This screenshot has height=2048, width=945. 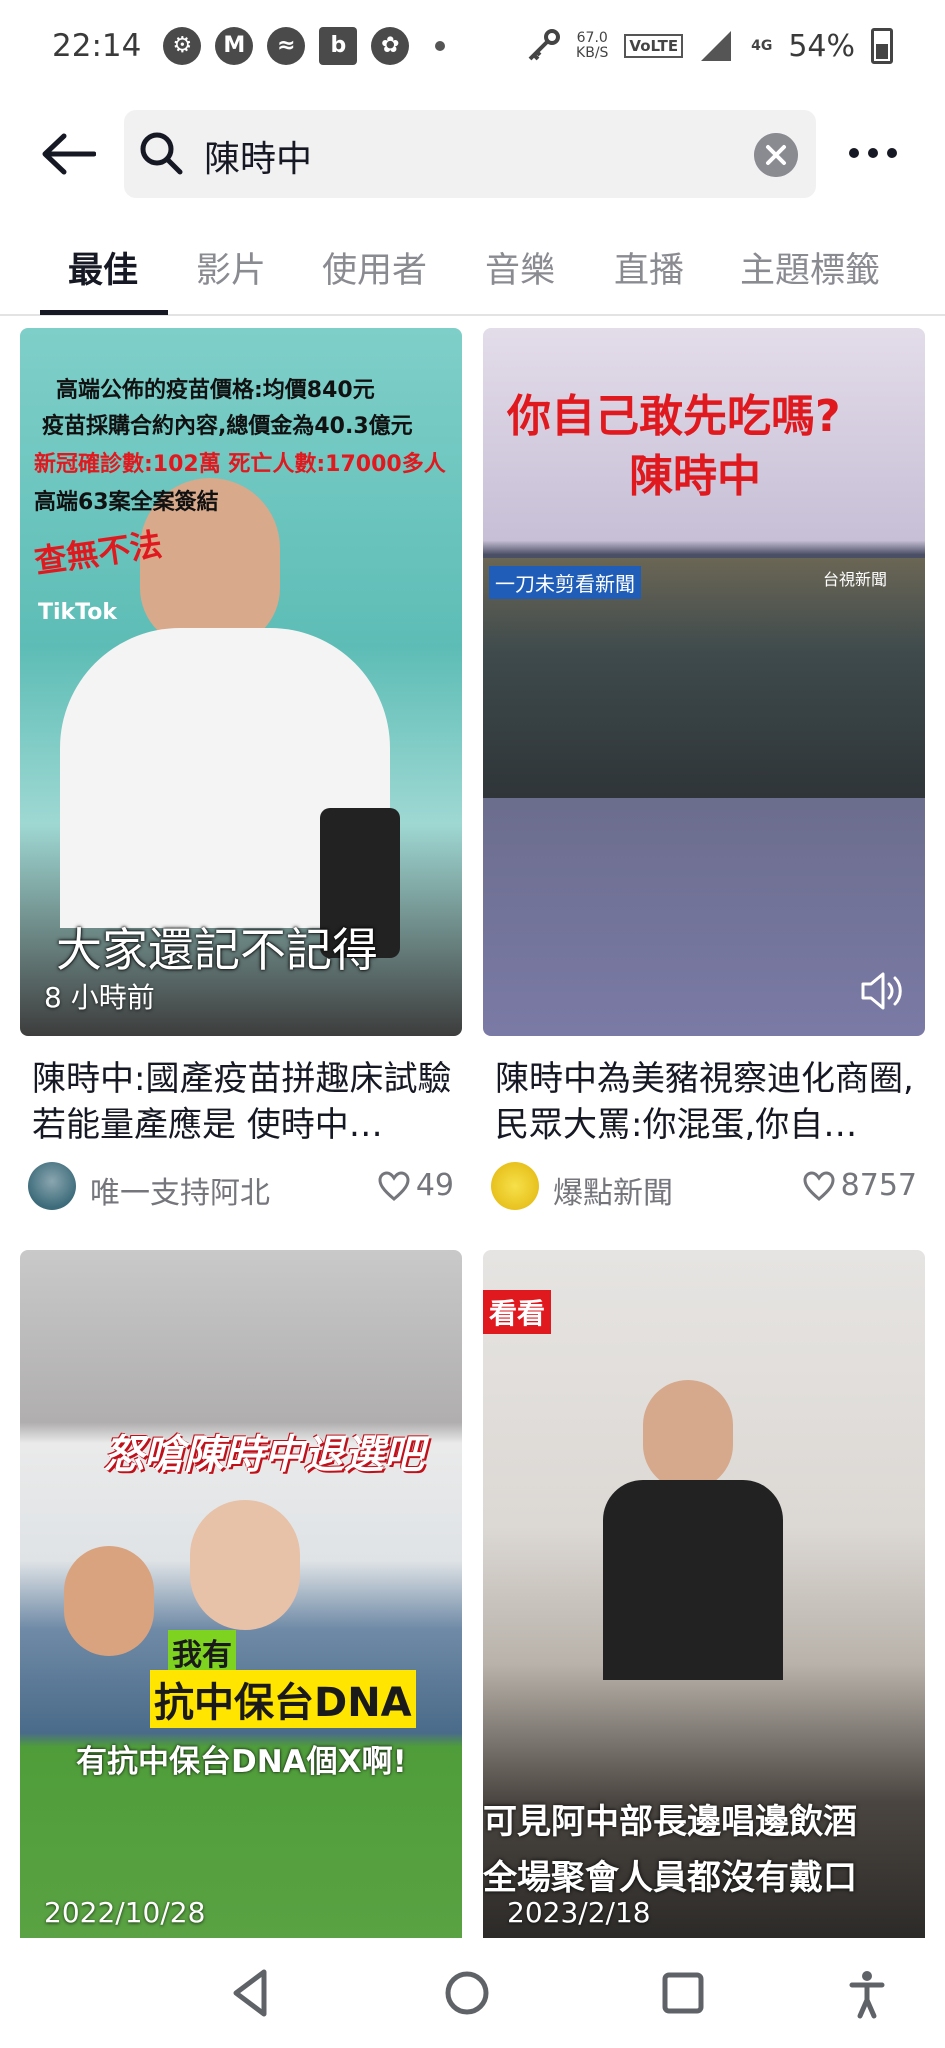 What do you see at coordinates (860, 1185) in the screenshot?
I see `like-count: 8757` at bounding box center [860, 1185].